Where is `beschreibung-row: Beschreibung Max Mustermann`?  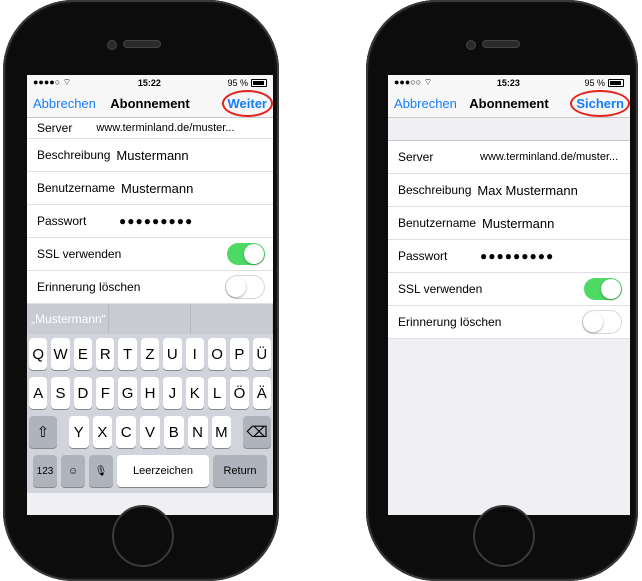
beschreibung-row: Beschreibung Max Mustermann is located at coordinates (509, 190).